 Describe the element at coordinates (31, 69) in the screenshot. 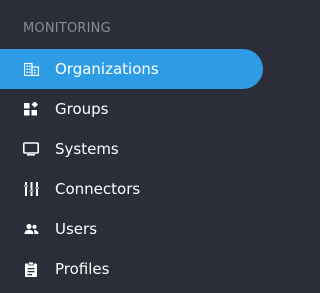

I see `building-icon` at that location.